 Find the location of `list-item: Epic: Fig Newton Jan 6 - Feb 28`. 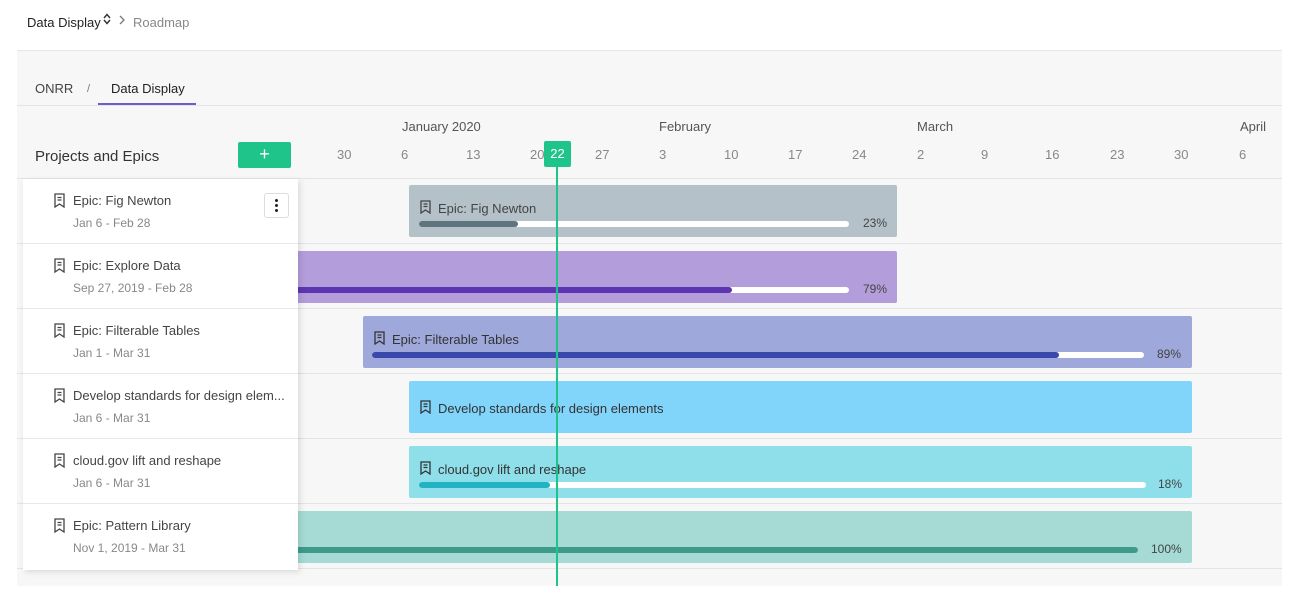

list-item: Epic: Fig Newton Jan 6 - Feb 28 is located at coordinates (160, 211).